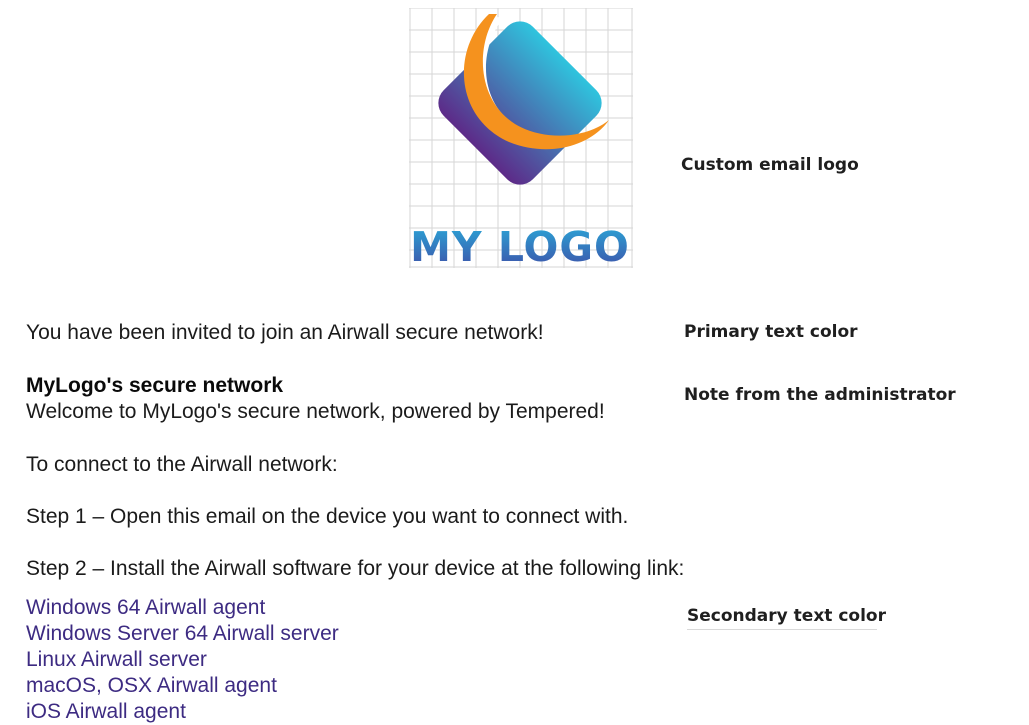 The image size is (1029, 725). What do you see at coordinates (151, 685) in the screenshot?
I see `macos-agent-link: macOS, OSX Airwall agent` at bounding box center [151, 685].